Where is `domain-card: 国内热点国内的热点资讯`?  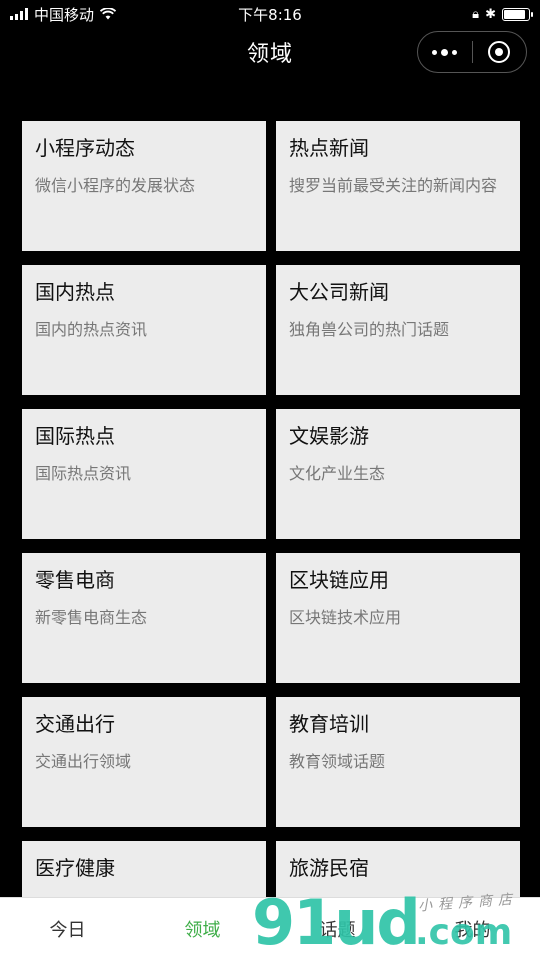
domain-card: 国内热点国内的热点资讯 is located at coordinates (144, 330).